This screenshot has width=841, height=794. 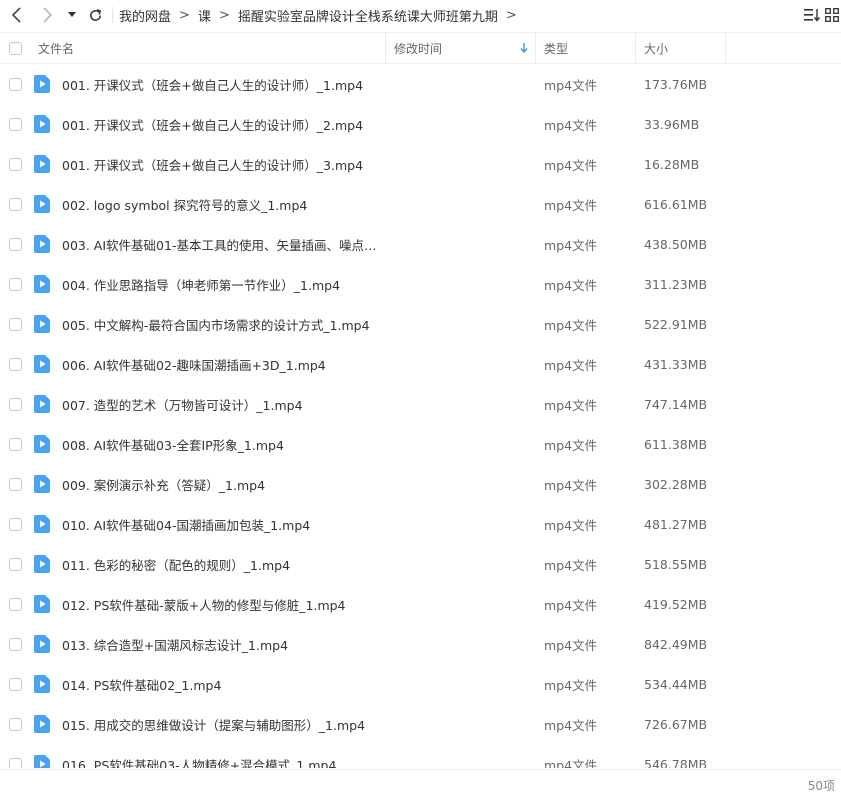 I want to click on arrow-down-icon, so click(x=524, y=48).